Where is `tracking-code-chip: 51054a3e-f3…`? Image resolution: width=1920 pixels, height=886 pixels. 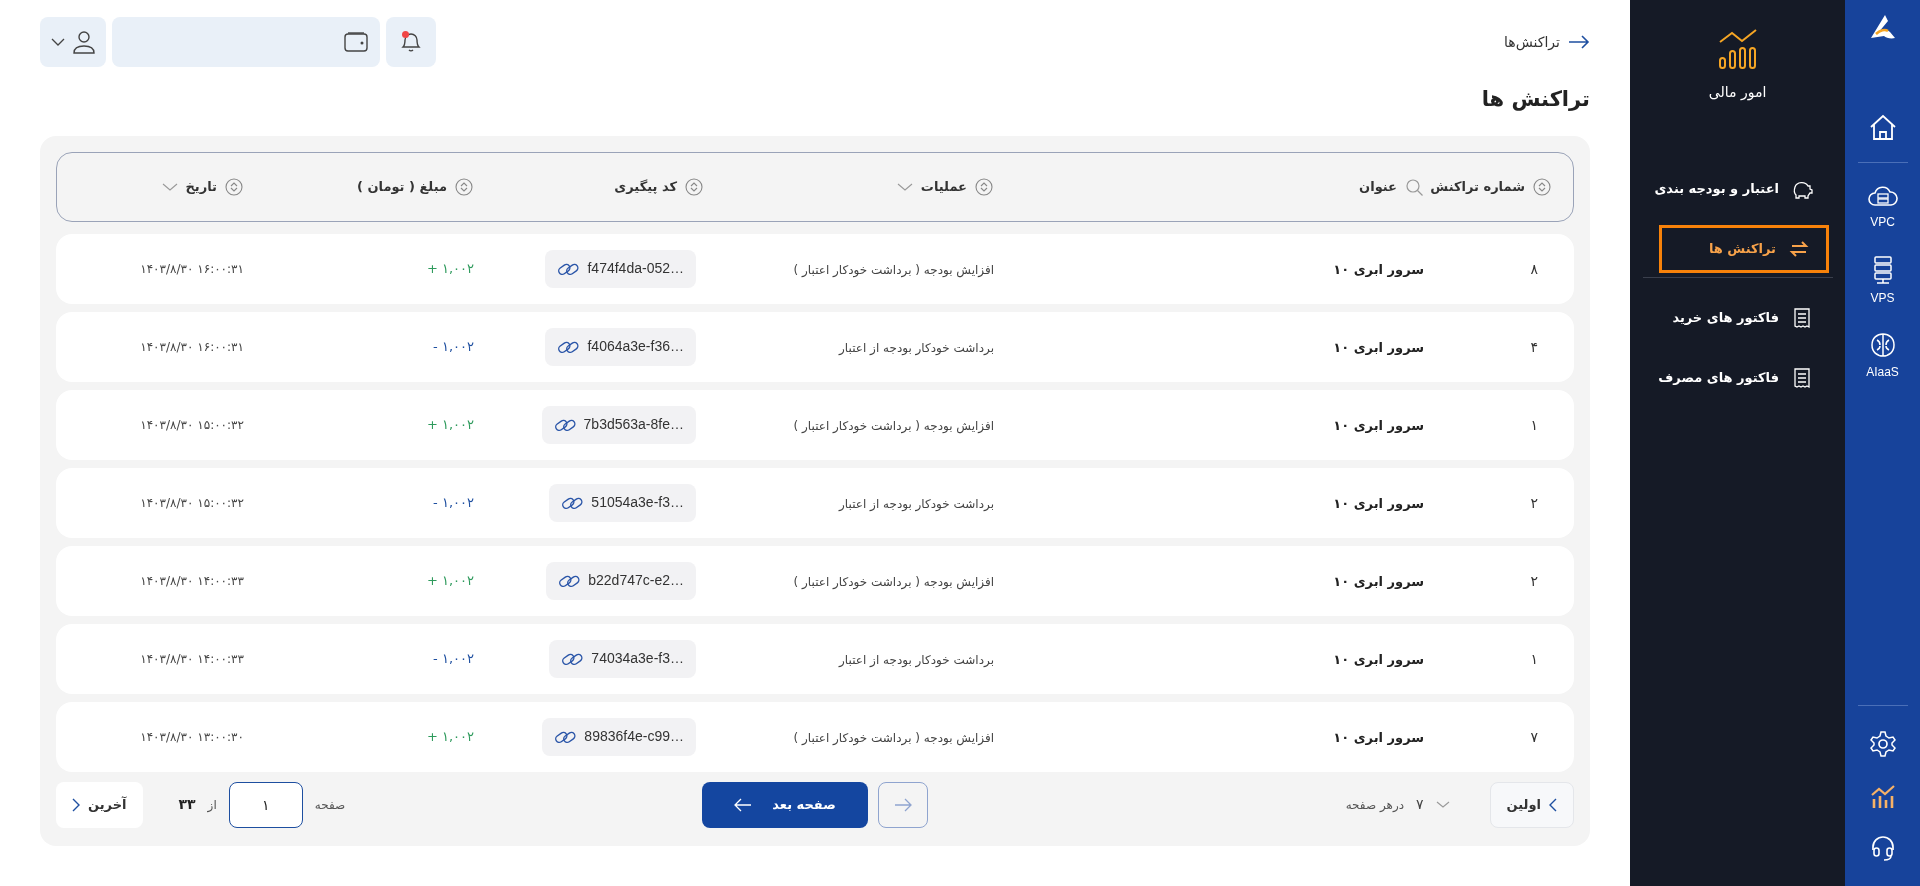 tracking-code-chip: 51054a3e-f3… is located at coordinates (622, 502).